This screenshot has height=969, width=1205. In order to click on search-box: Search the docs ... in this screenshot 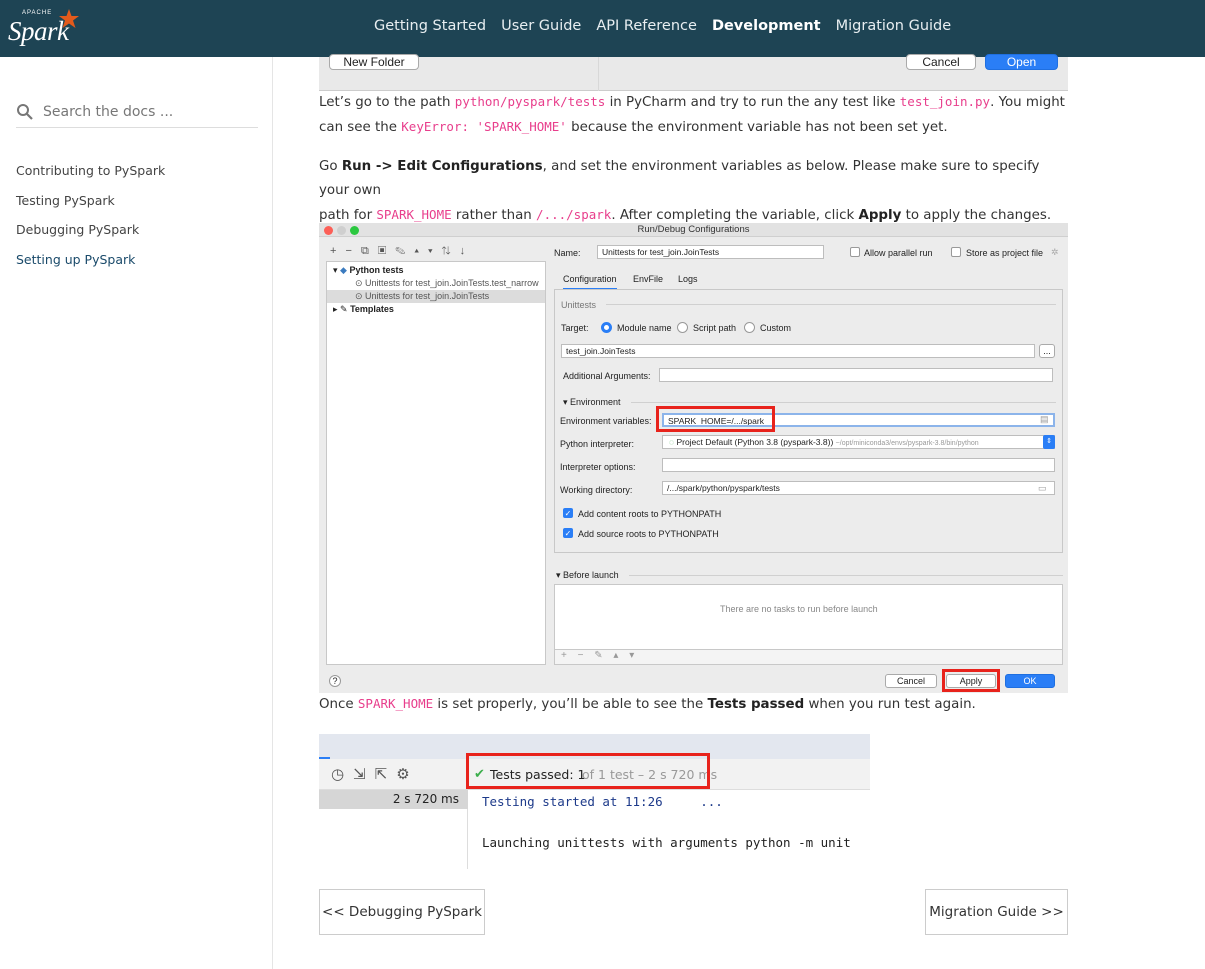, I will do `click(137, 112)`.